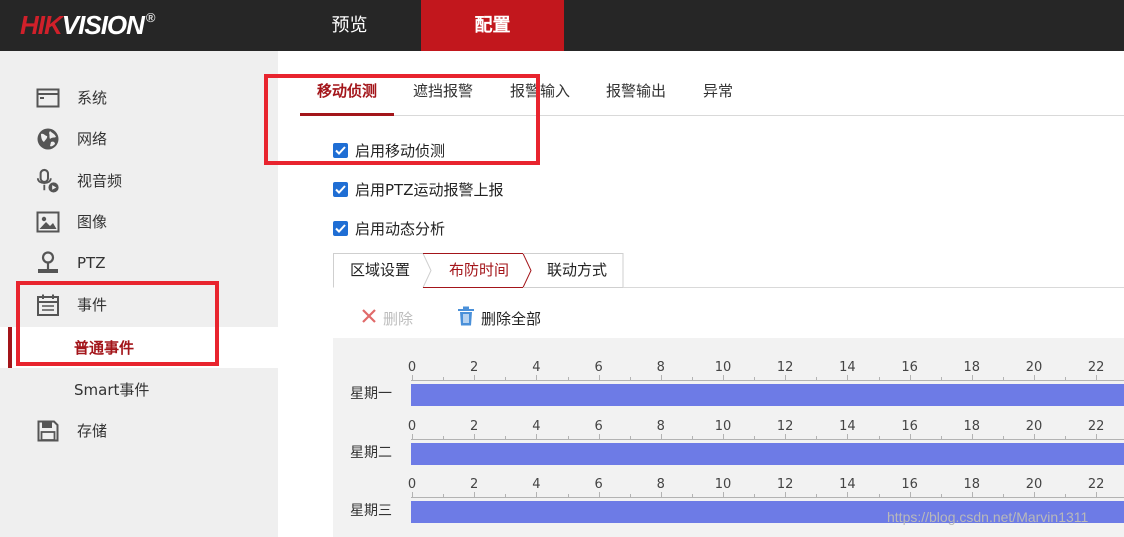  I want to click on tick-label: 10, so click(723, 367).